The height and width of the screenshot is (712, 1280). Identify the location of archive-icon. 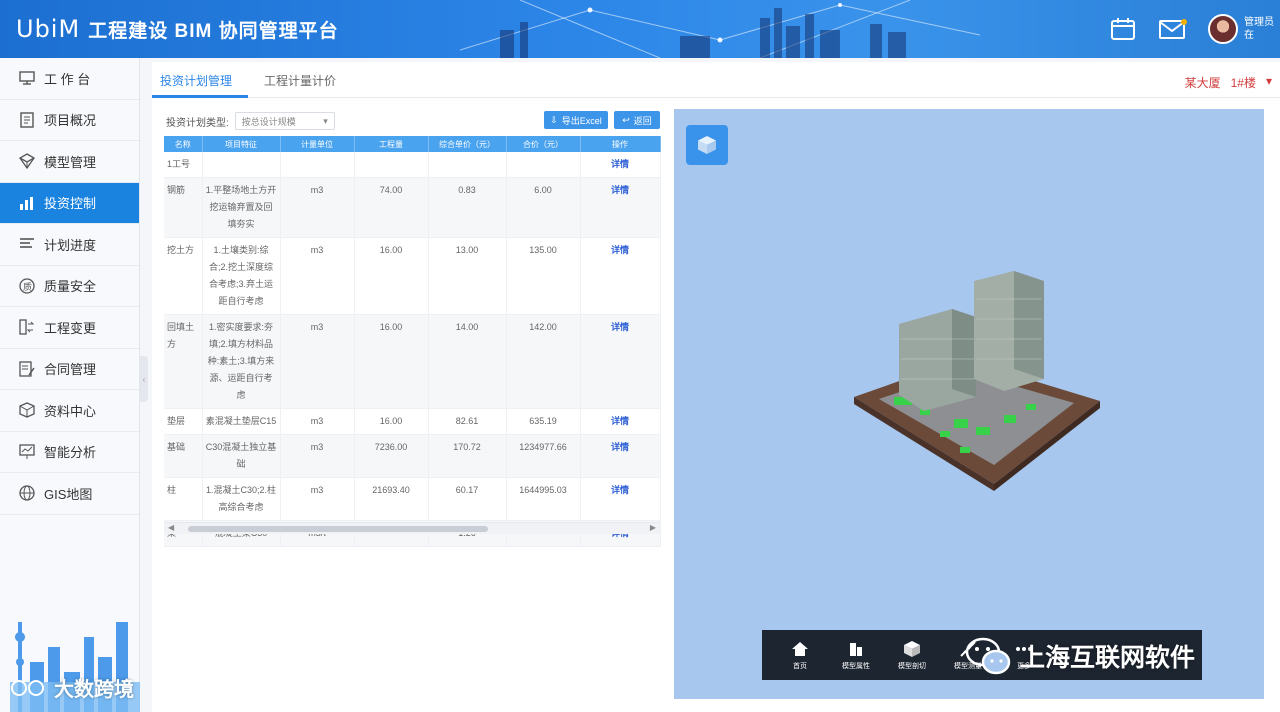
(27, 410).